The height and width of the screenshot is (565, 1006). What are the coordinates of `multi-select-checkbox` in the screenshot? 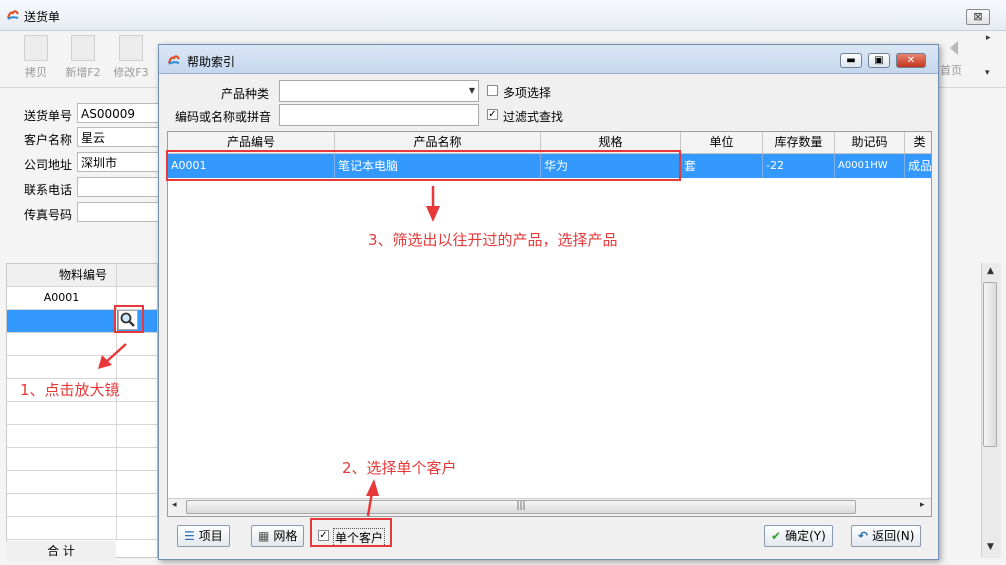 It's located at (492, 90).